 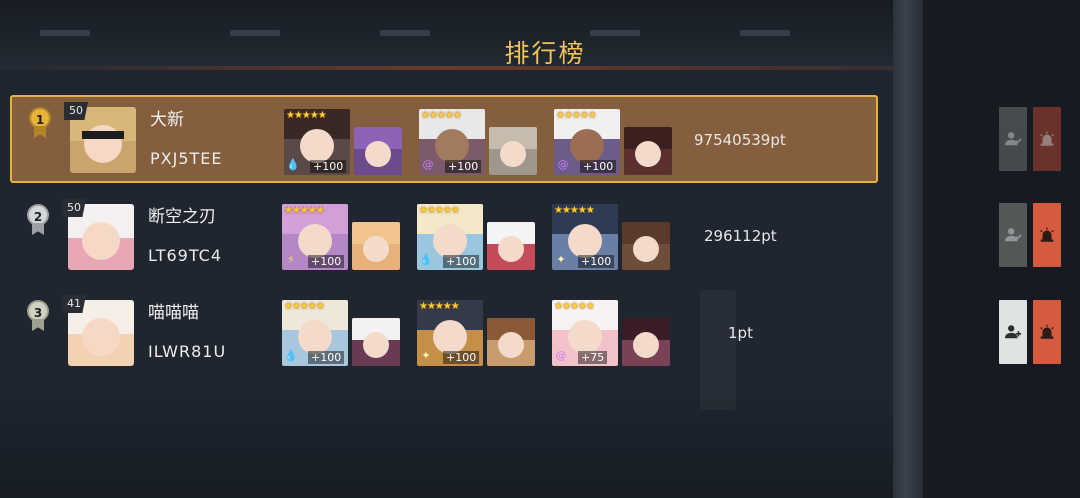 What do you see at coordinates (38, 311) in the screenshot?
I see `rank-number: 3` at bounding box center [38, 311].